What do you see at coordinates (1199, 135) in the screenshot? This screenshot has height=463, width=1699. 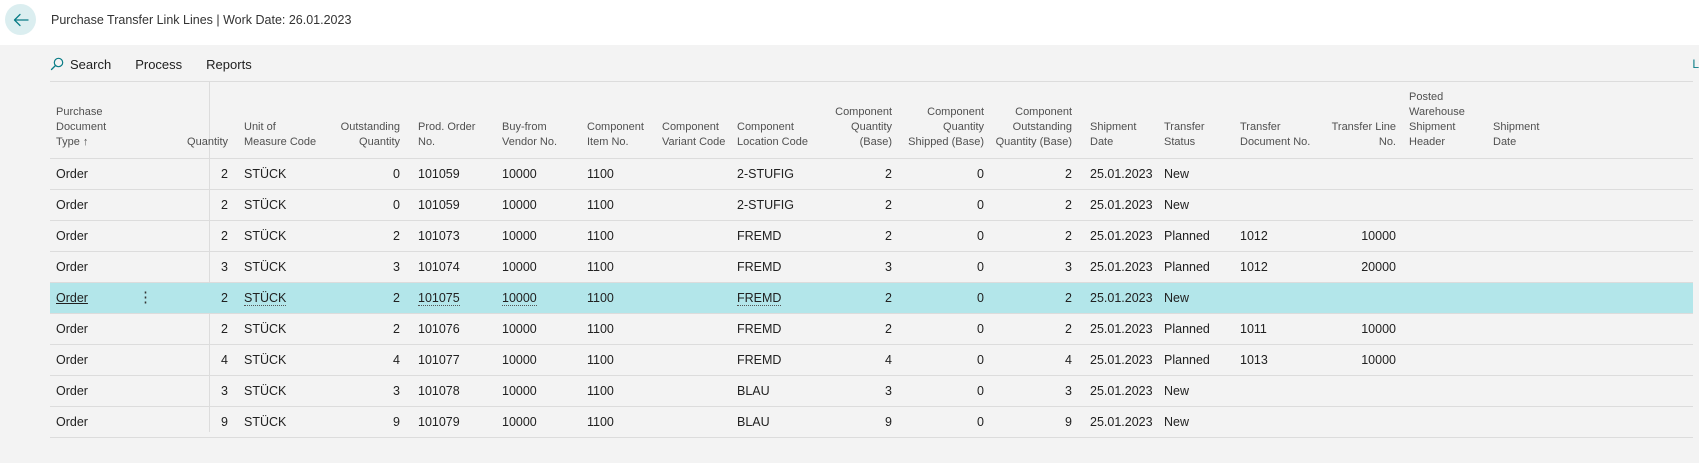 I see `column-header-transfer-status: Transfer Status` at bounding box center [1199, 135].